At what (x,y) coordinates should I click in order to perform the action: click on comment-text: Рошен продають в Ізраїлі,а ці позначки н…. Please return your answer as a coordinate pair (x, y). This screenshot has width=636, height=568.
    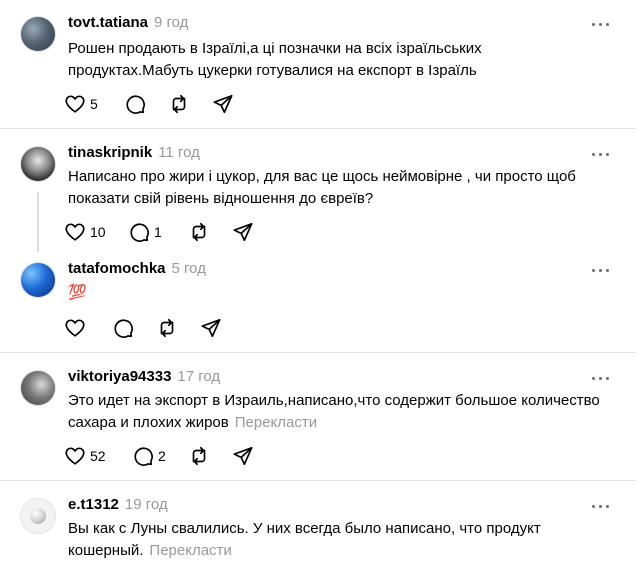
    Looking at the image, I should click on (275, 59).